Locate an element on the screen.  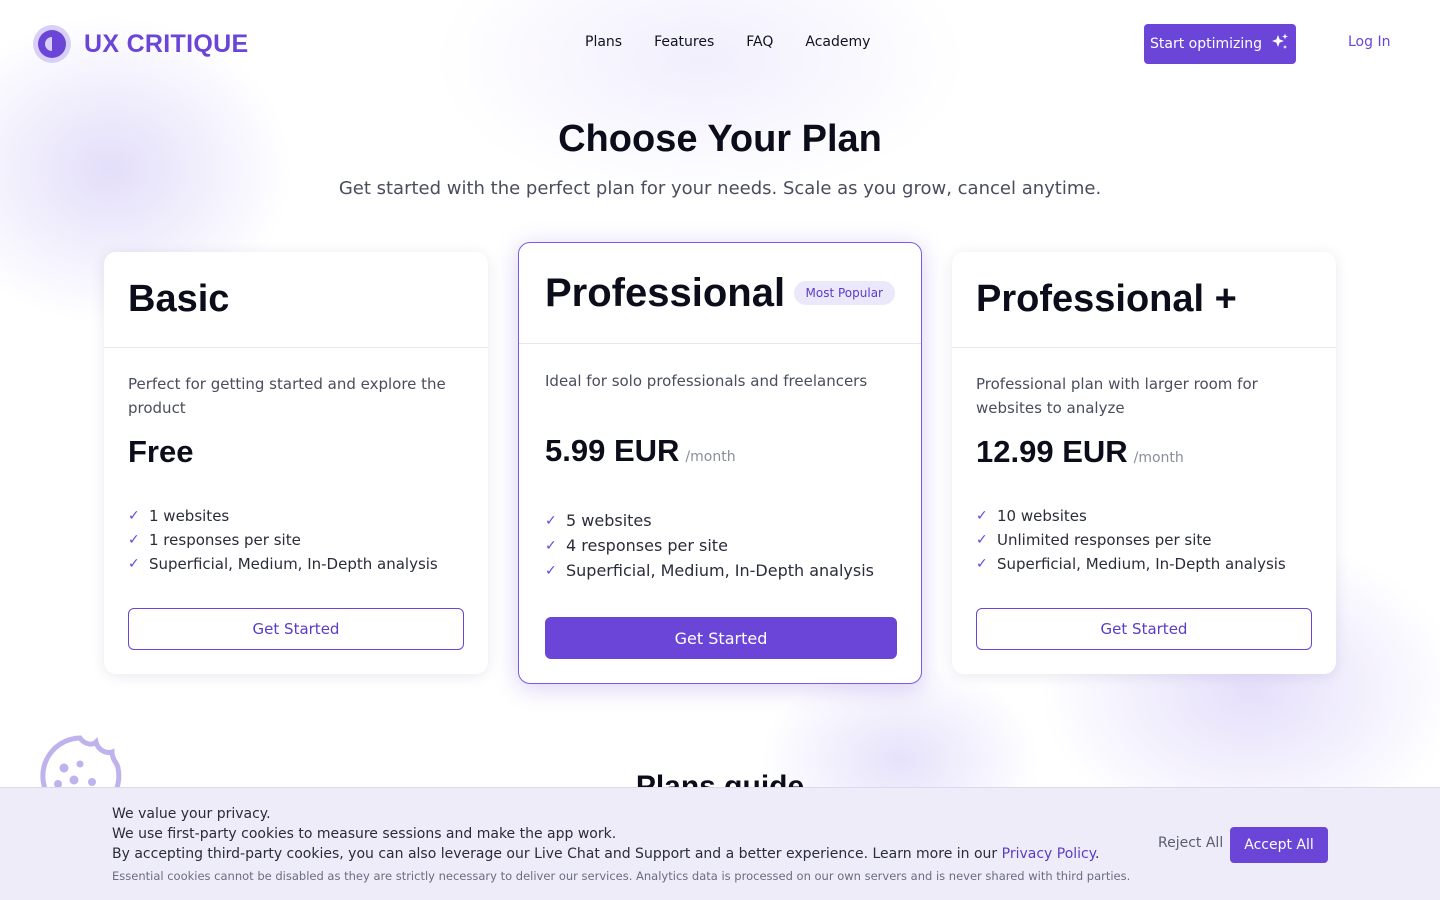
feature-text: 5 websites is located at coordinates (609, 520).